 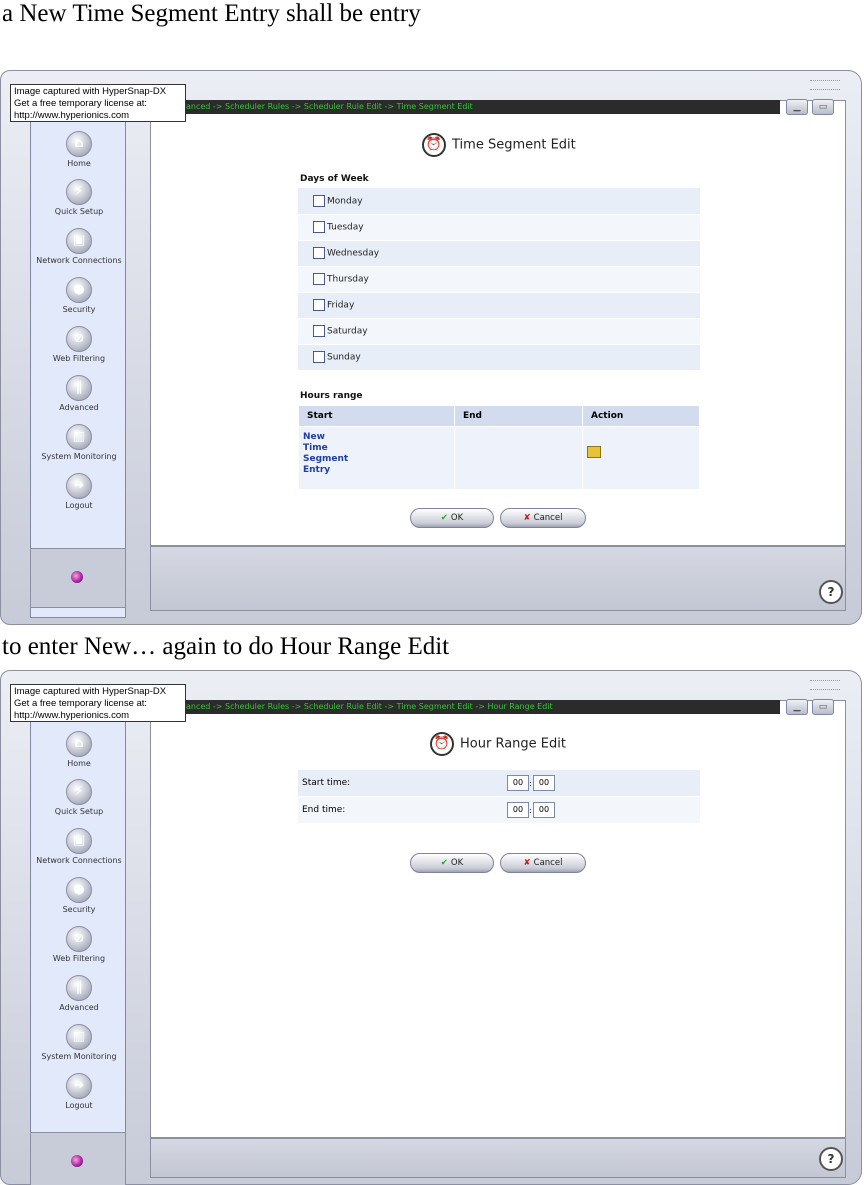 I want to click on link-text: New, so click(x=314, y=437).